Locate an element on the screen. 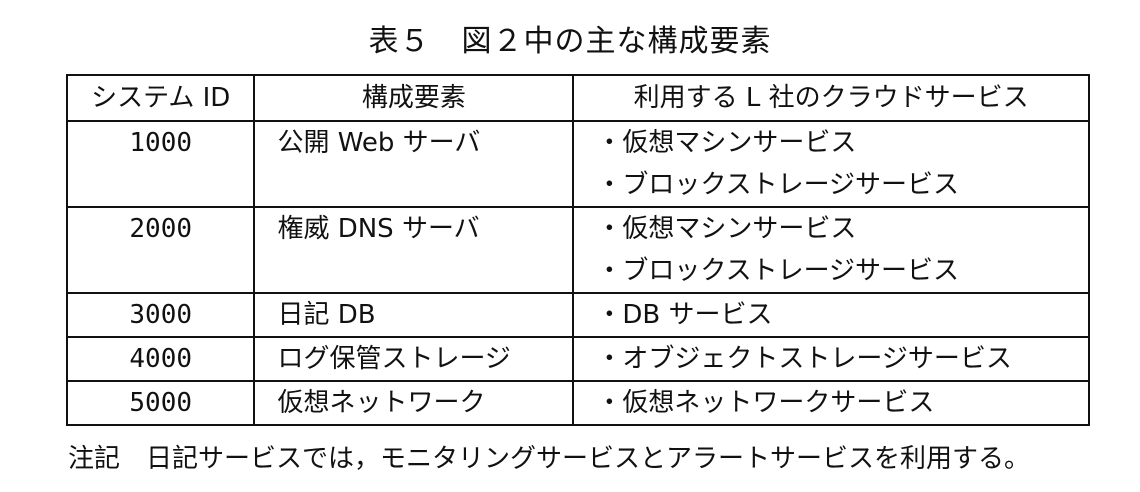  table-row: 5000 仮想ネットワーク ・仮想ネットワークサービス is located at coordinates (577, 403).